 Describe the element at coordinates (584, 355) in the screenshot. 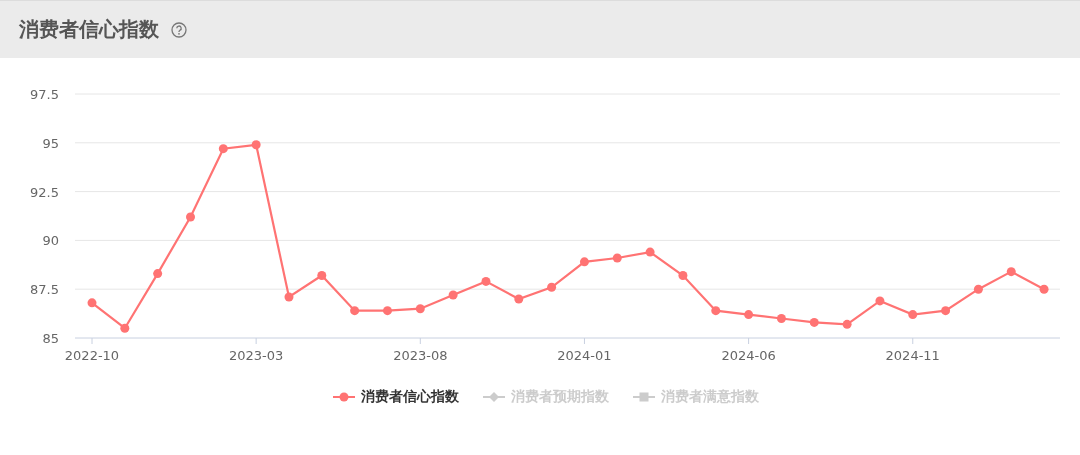

I see `axis-tick-label: 2024-01` at that location.